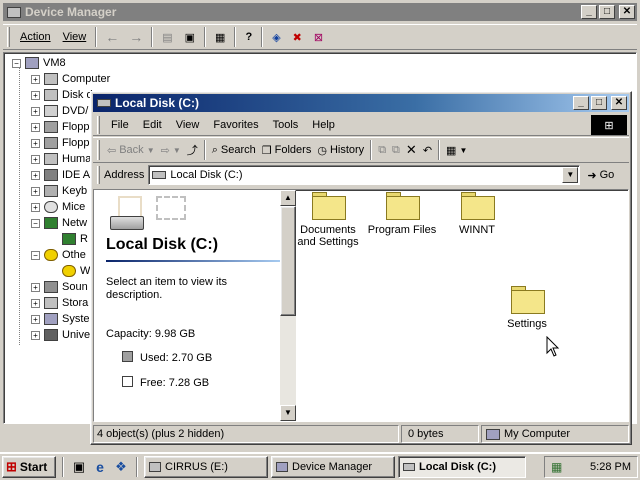  What do you see at coordinates (361, 103) in the screenshot?
I see `explorer-titlebar: Local Disk (C:) _ □ ✕` at bounding box center [361, 103].